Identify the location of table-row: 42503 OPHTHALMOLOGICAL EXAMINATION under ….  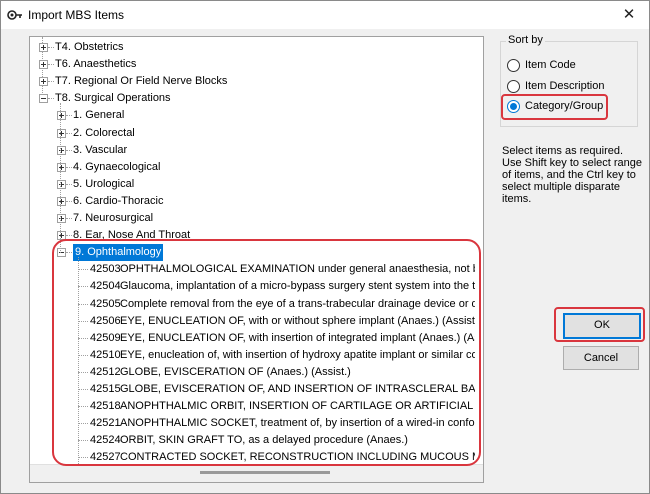
(256, 269).